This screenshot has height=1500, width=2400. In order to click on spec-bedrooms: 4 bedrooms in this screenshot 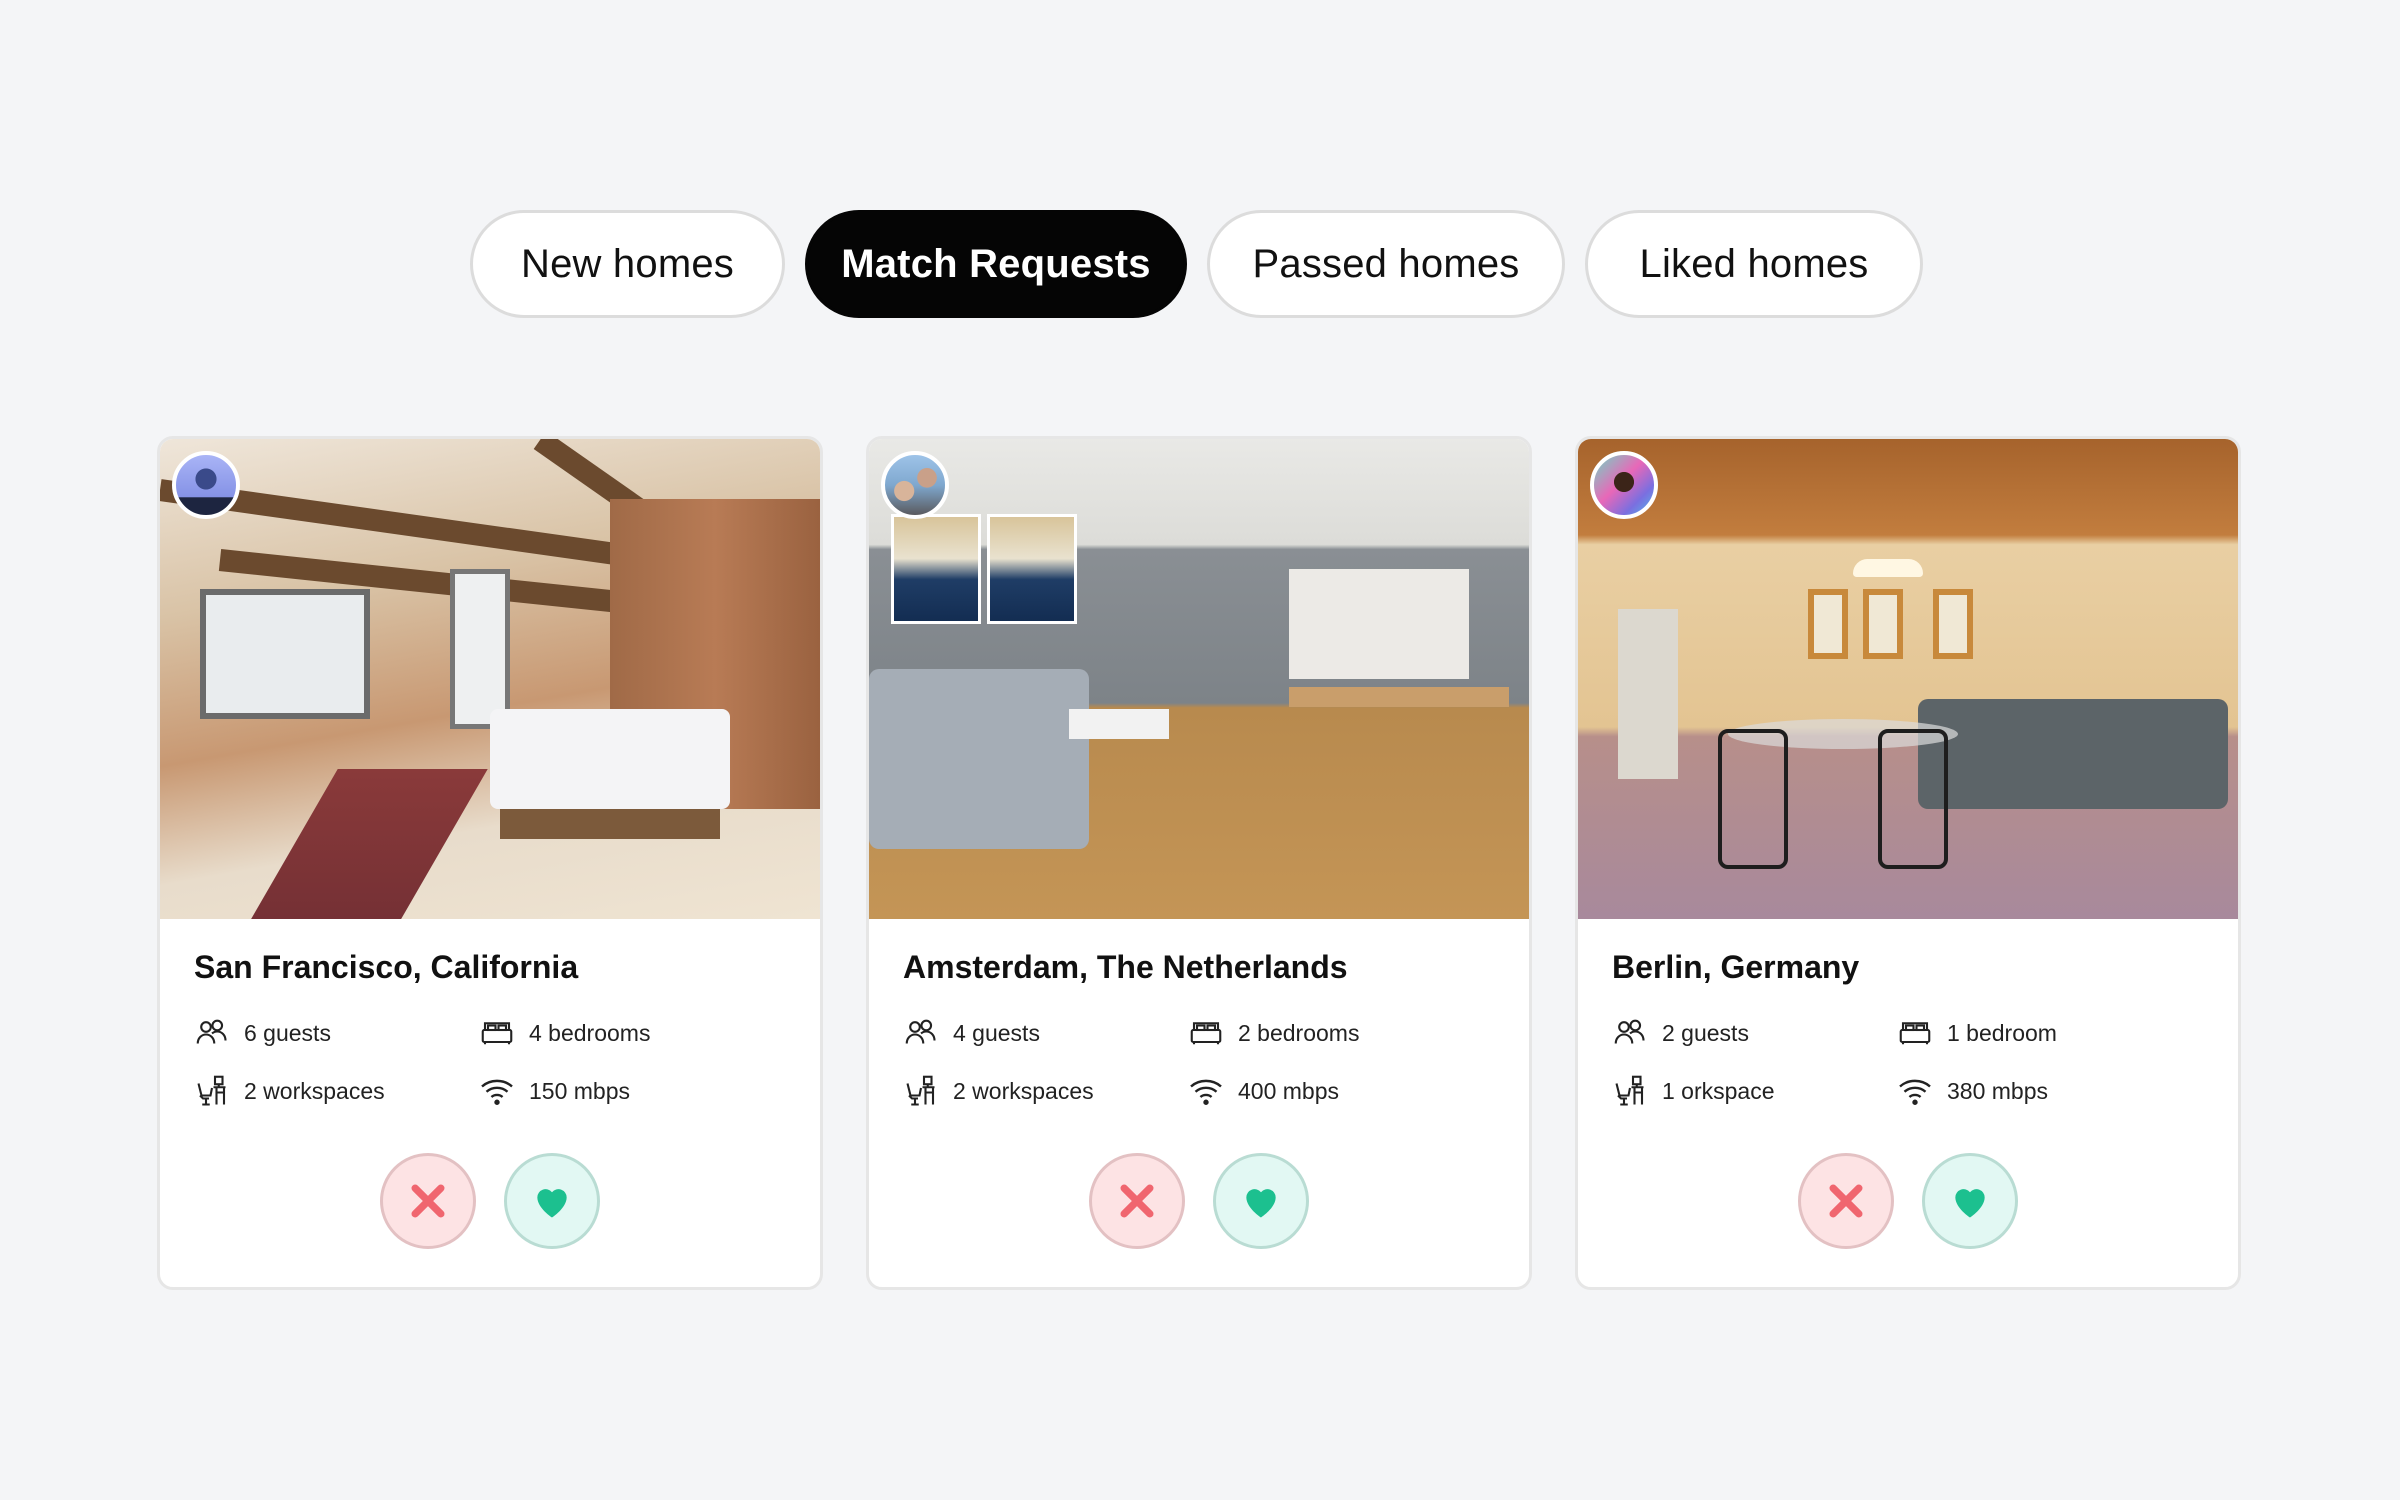, I will do `click(632, 1033)`.